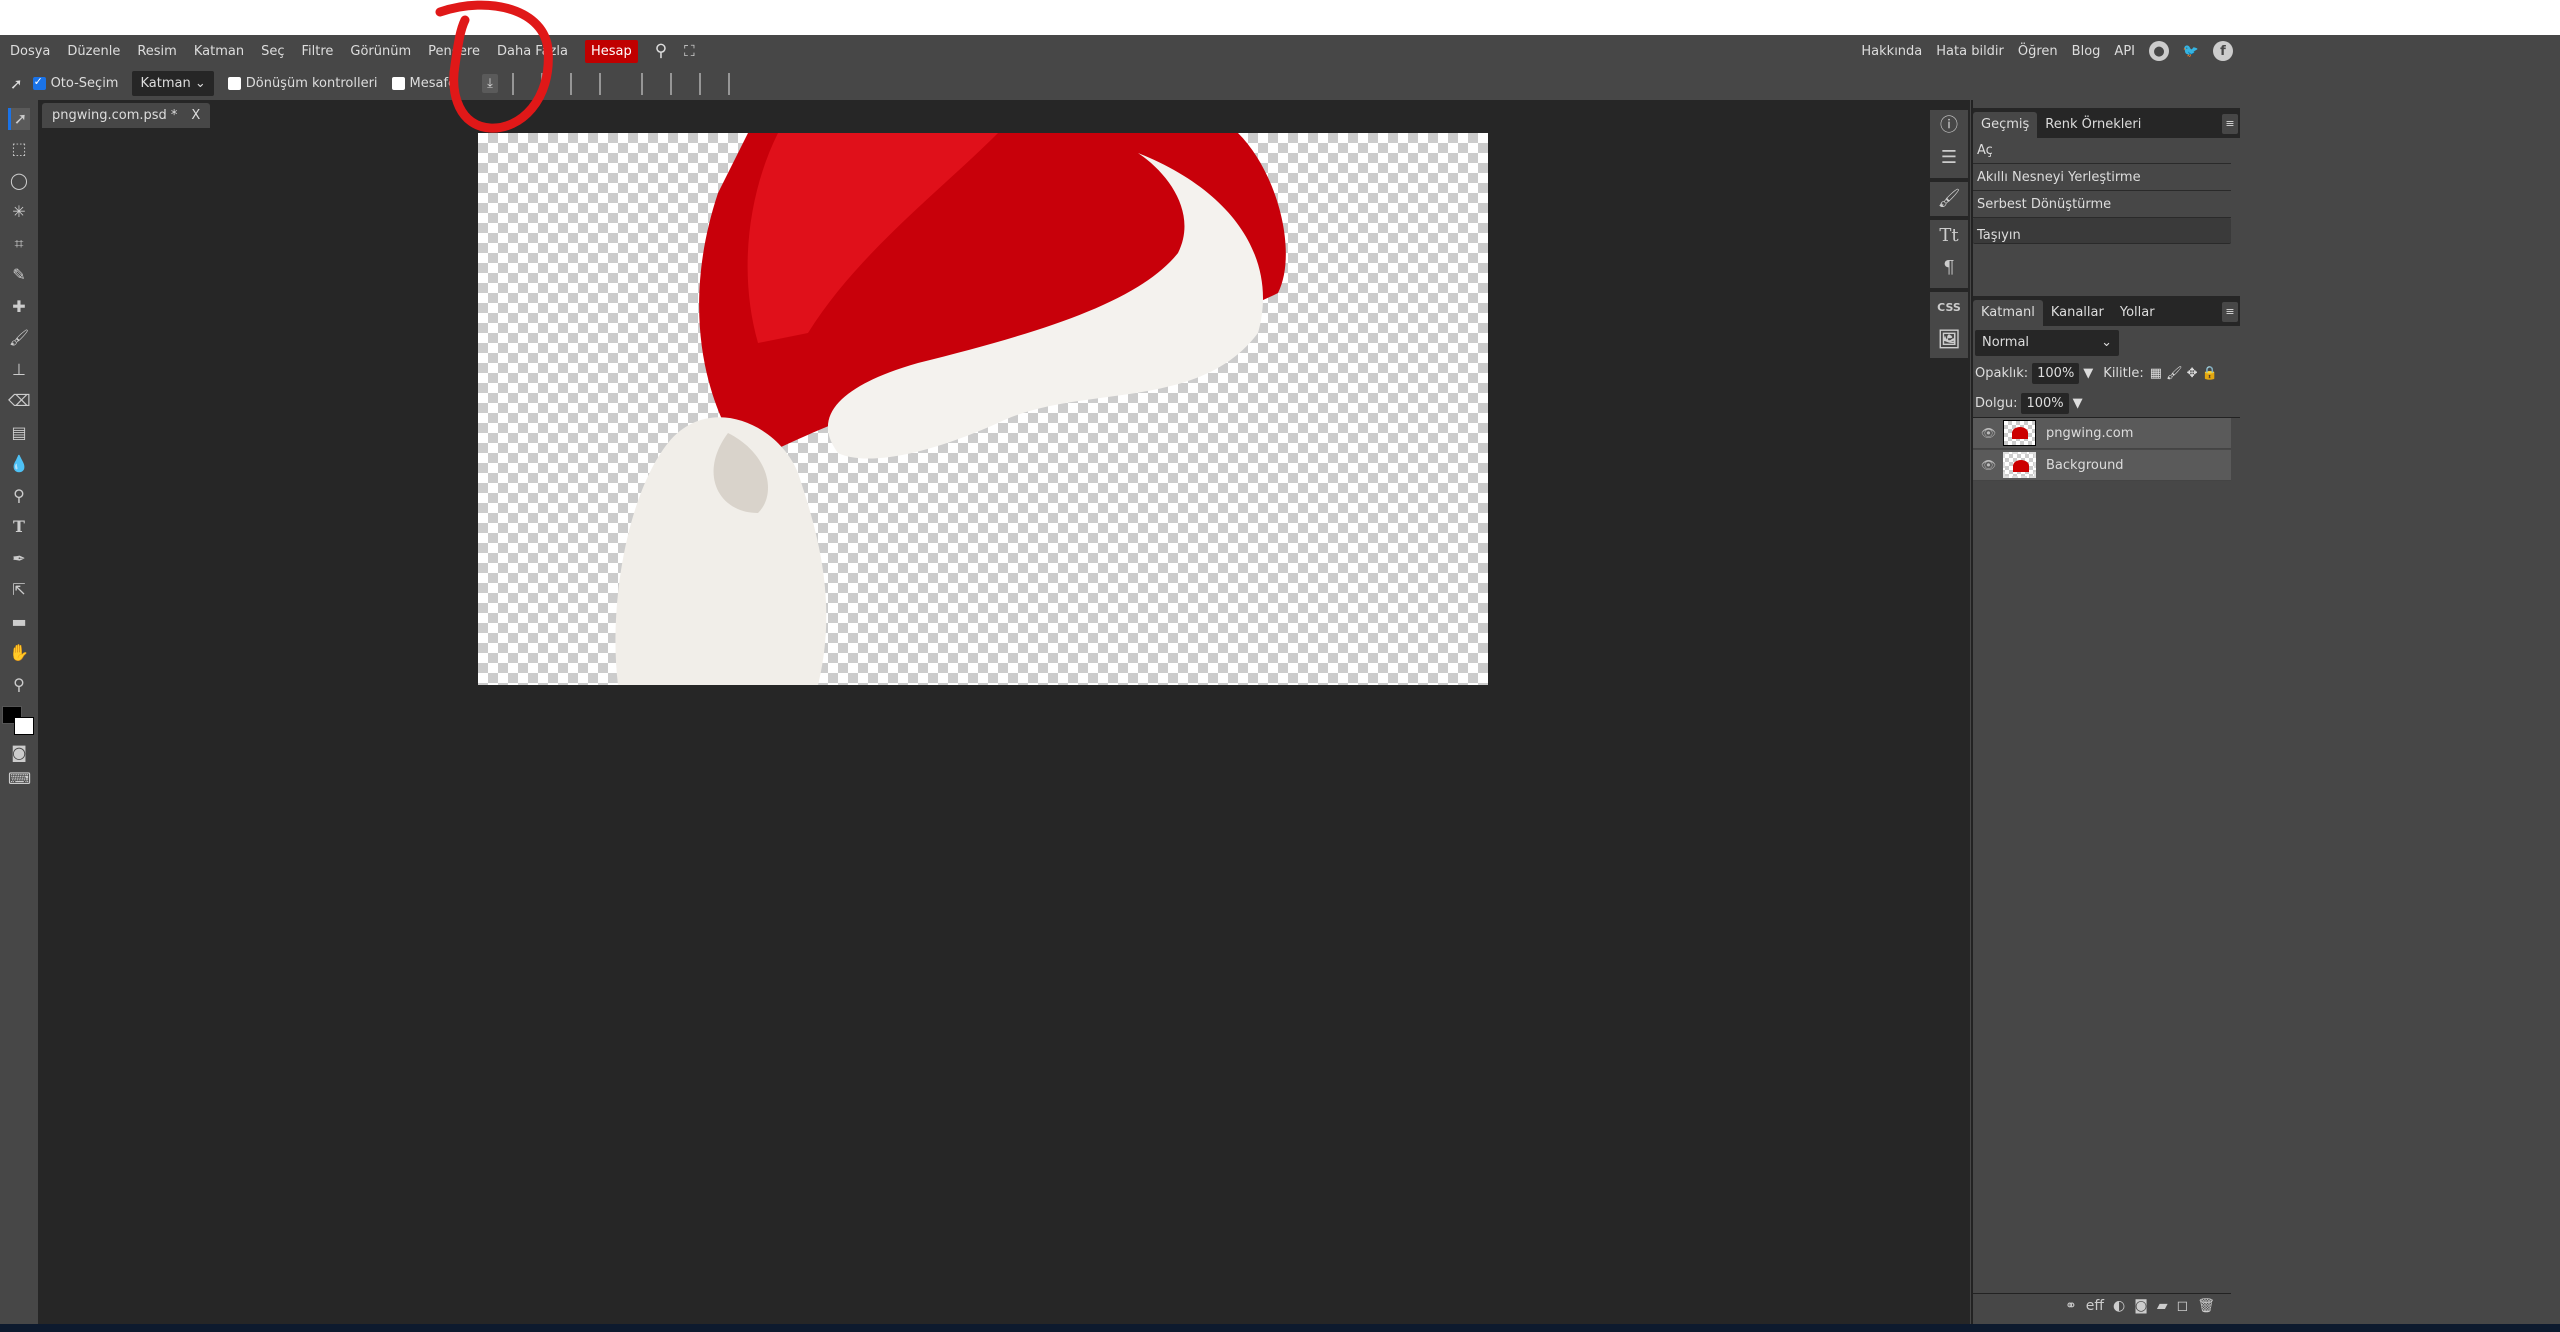  I want to click on info-icon: ⓘ, so click(1949, 126).